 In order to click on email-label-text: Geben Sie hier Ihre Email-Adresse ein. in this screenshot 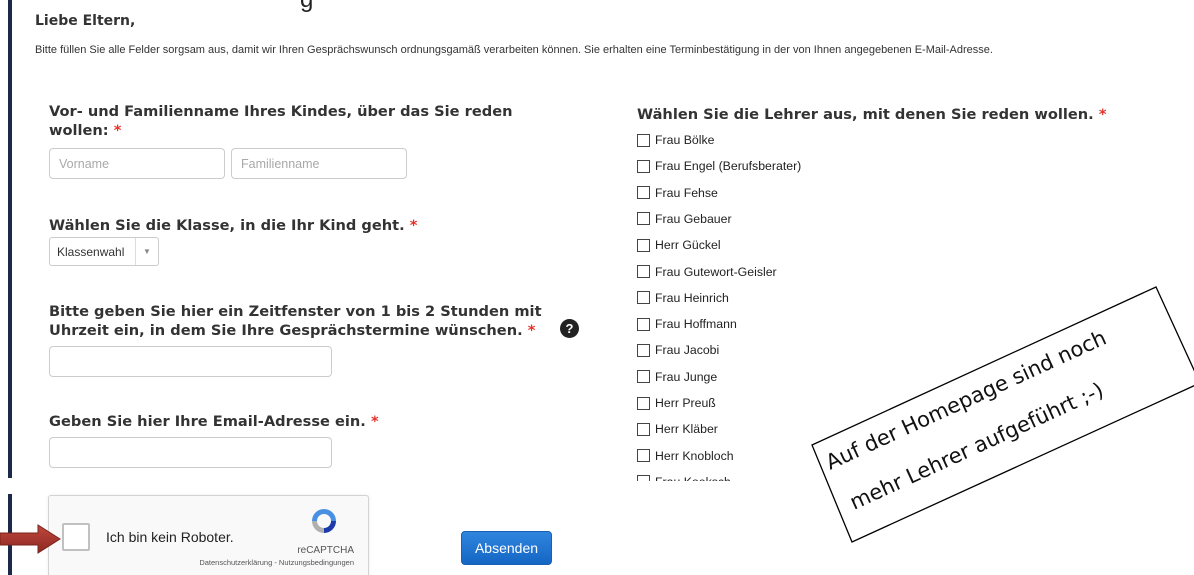, I will do `click(207, 421)`.